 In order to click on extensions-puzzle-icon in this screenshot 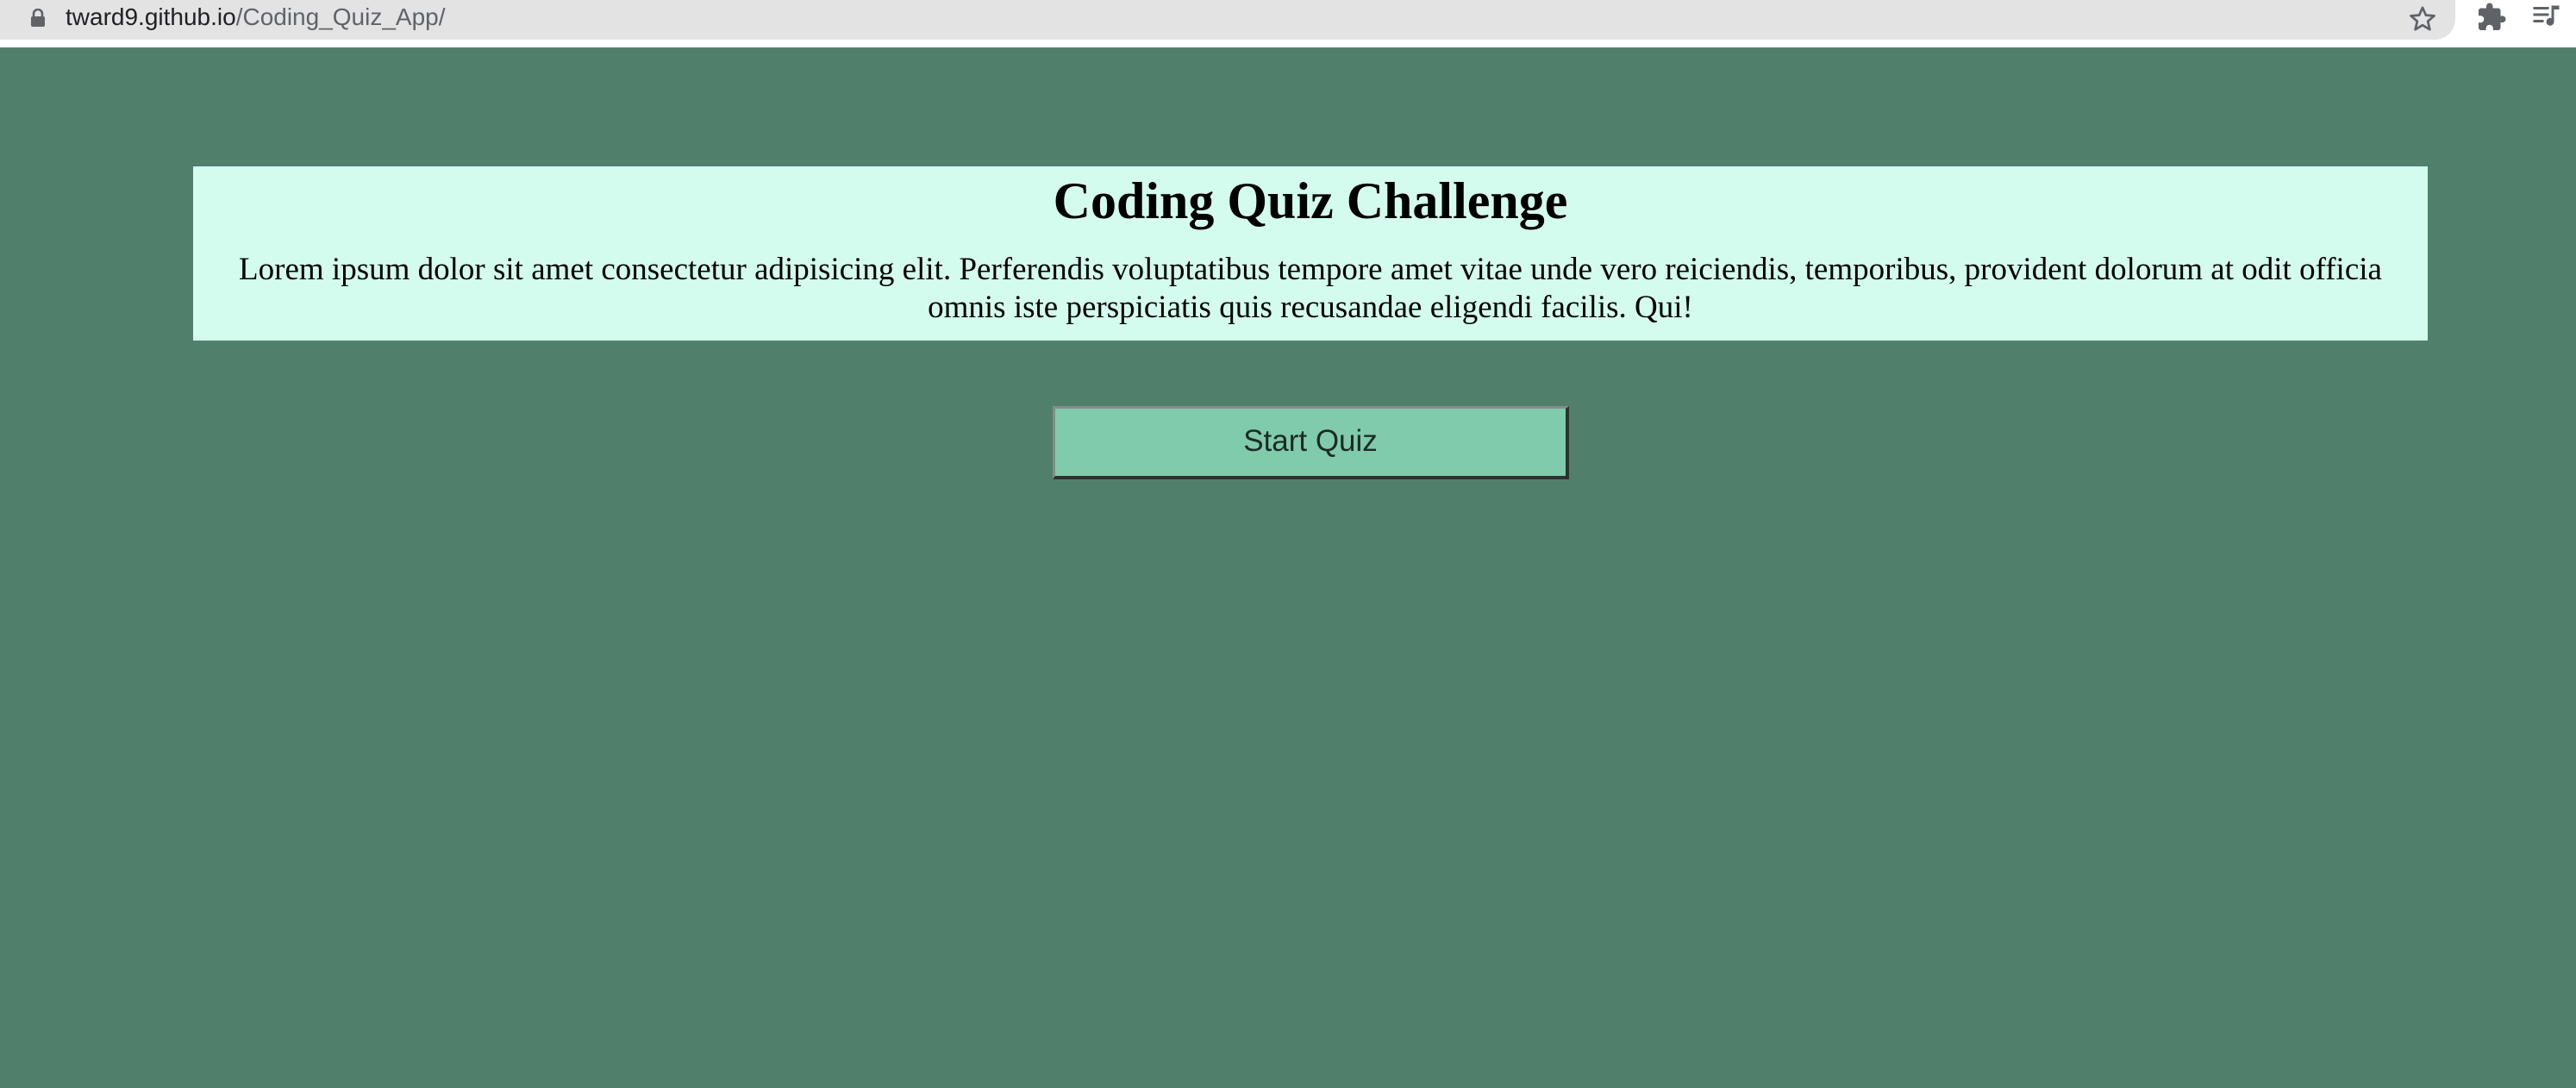, I will do `click(2491, 17)`.